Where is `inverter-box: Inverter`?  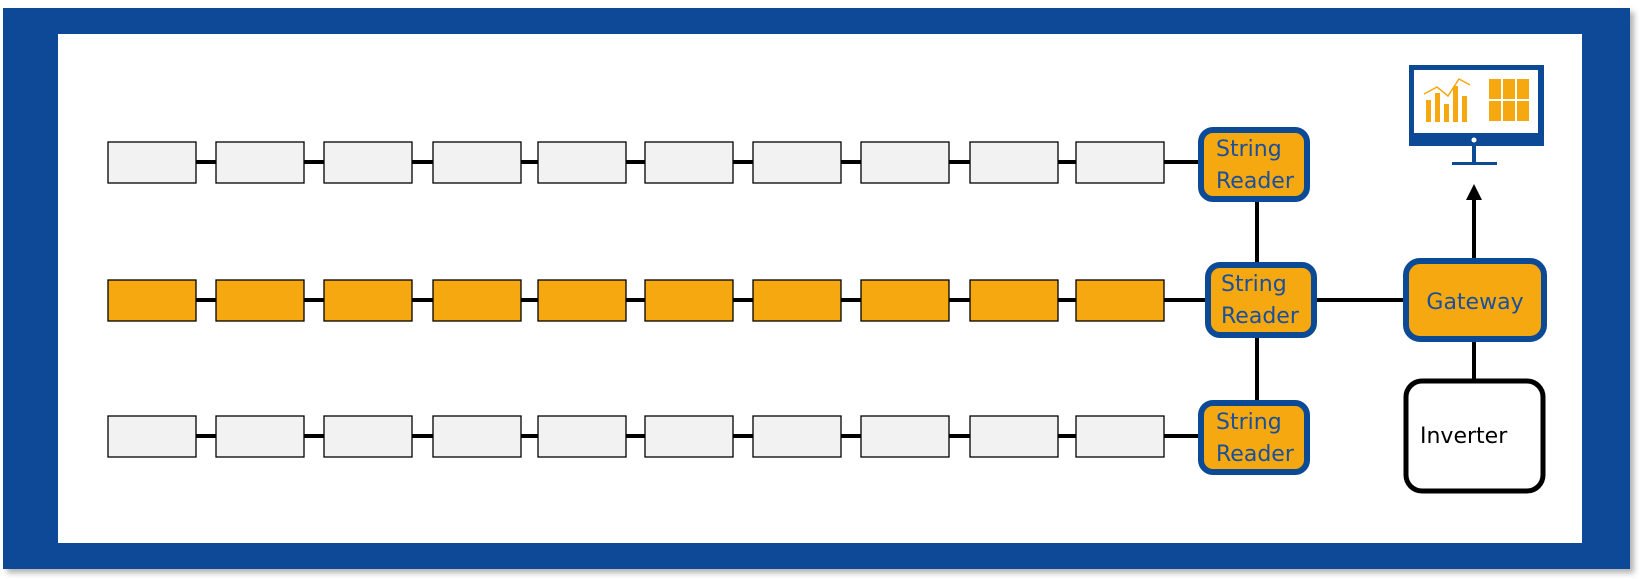
inverter-box: Inverter is located at coordinates (1474, 436).